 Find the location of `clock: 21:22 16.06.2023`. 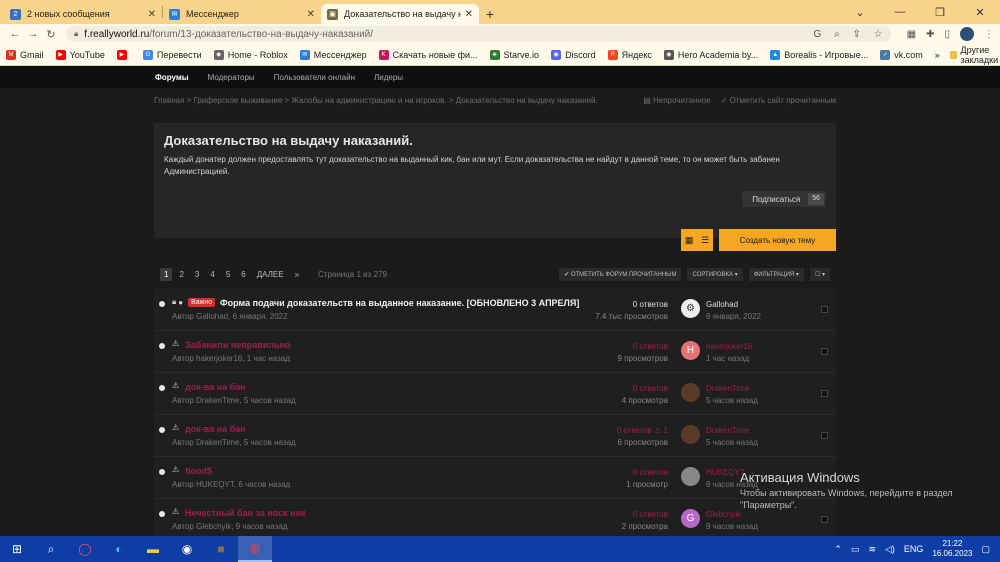

clock: 21:22 16.06.2023 is located at coordinates (952, 549).